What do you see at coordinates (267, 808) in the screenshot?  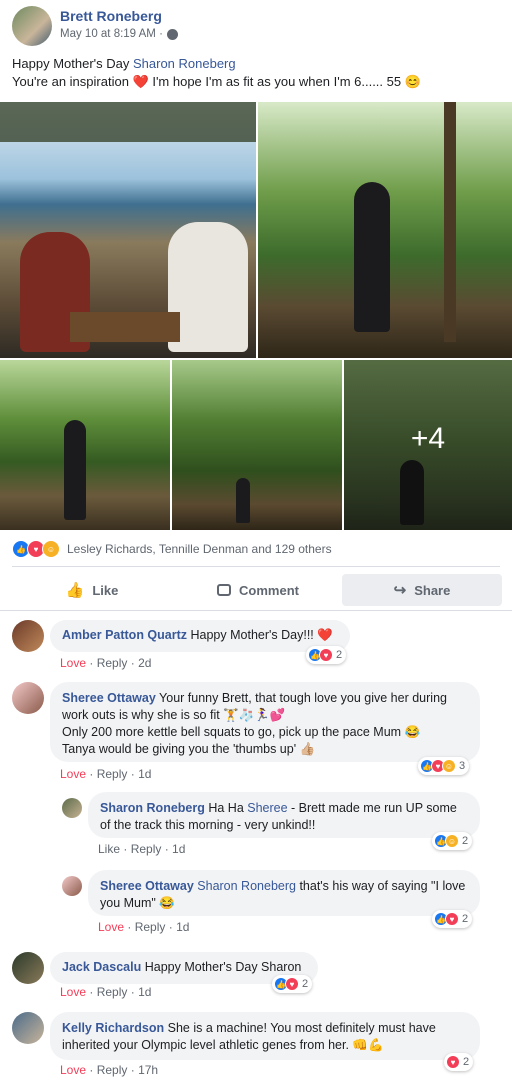 I see `mention-sheree: Sheree` at bounding box center [267, 808].